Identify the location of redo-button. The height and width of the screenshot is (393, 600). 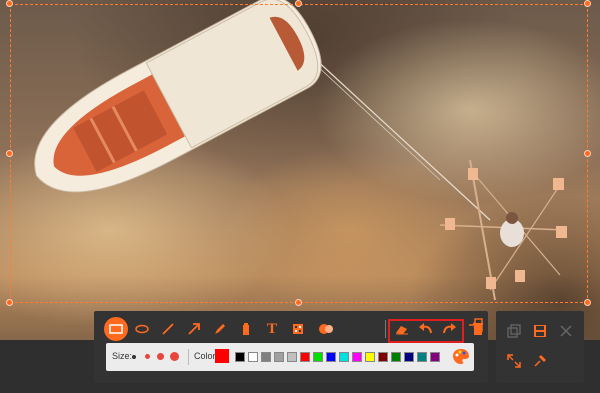
(449, 329).